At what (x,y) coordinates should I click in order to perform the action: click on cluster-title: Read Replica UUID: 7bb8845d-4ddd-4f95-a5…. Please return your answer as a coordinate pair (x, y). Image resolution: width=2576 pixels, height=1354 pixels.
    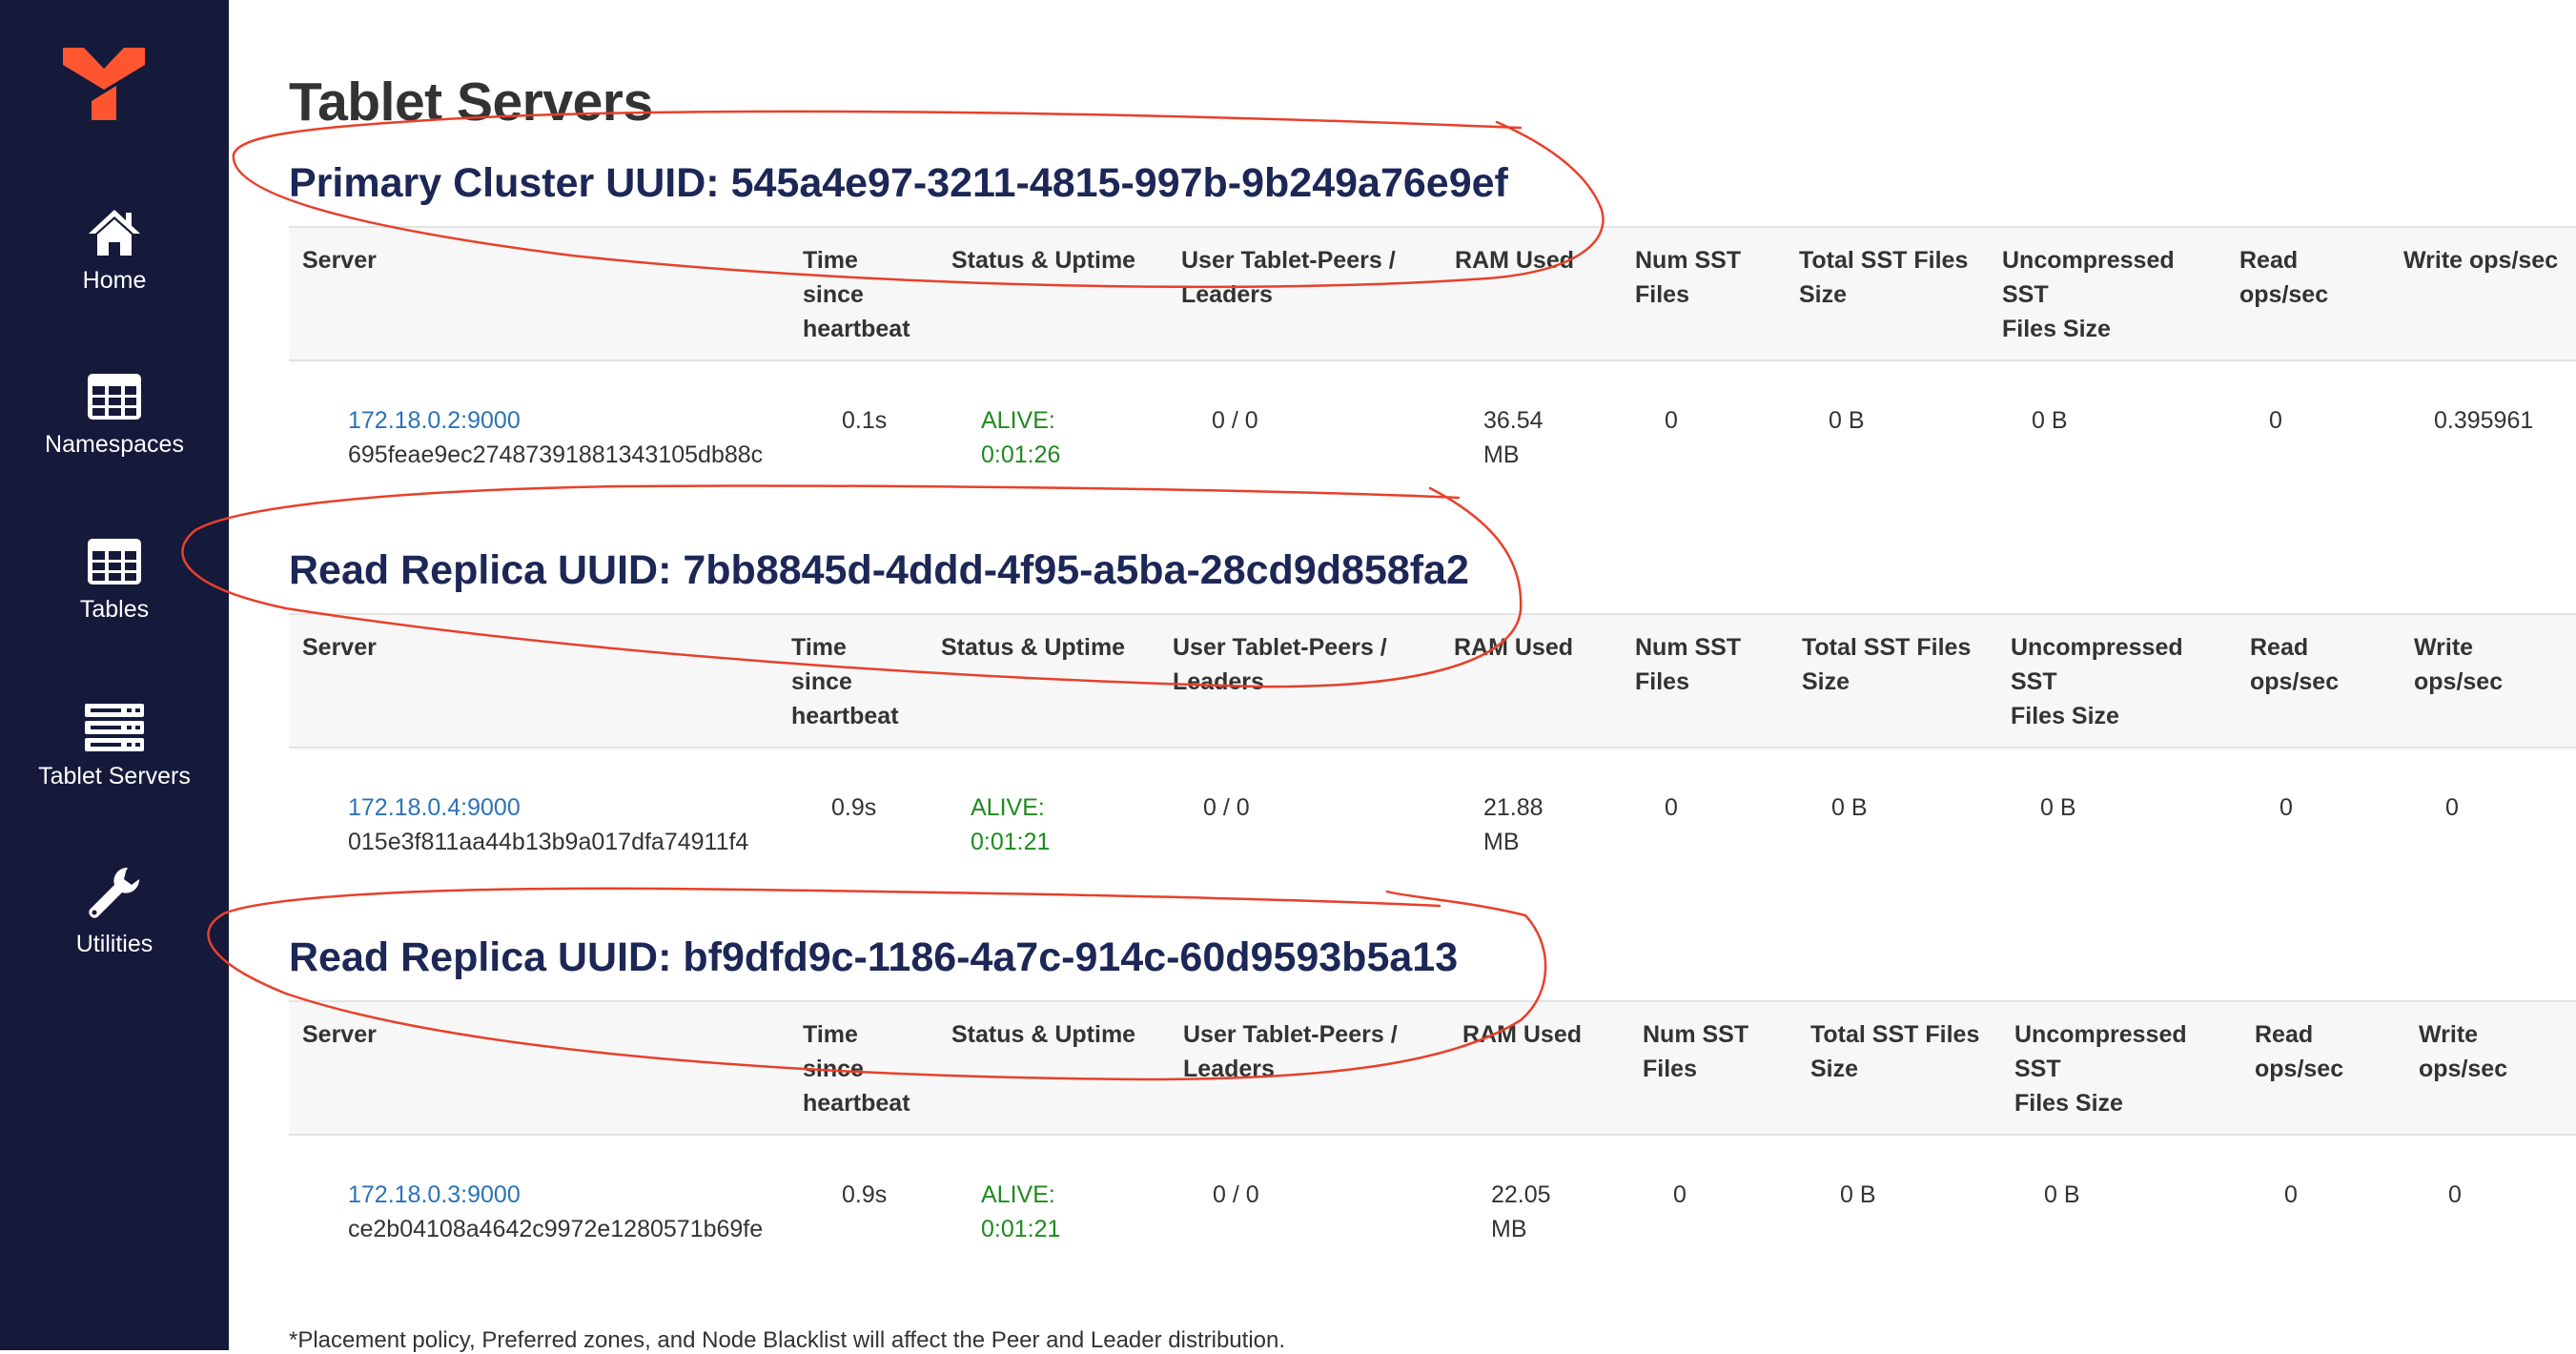
    Looking at the image, I should click on (879, 570).